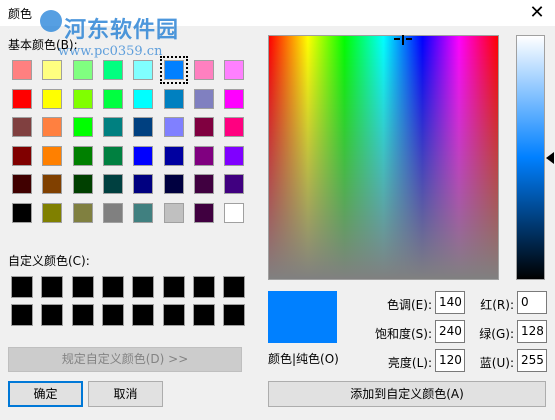 This screenshot has width=555, height=420. What do you see at coordinates (450, 302) in the screenshot?
I see `hue-field: 140` at bounding box center [450, 302].